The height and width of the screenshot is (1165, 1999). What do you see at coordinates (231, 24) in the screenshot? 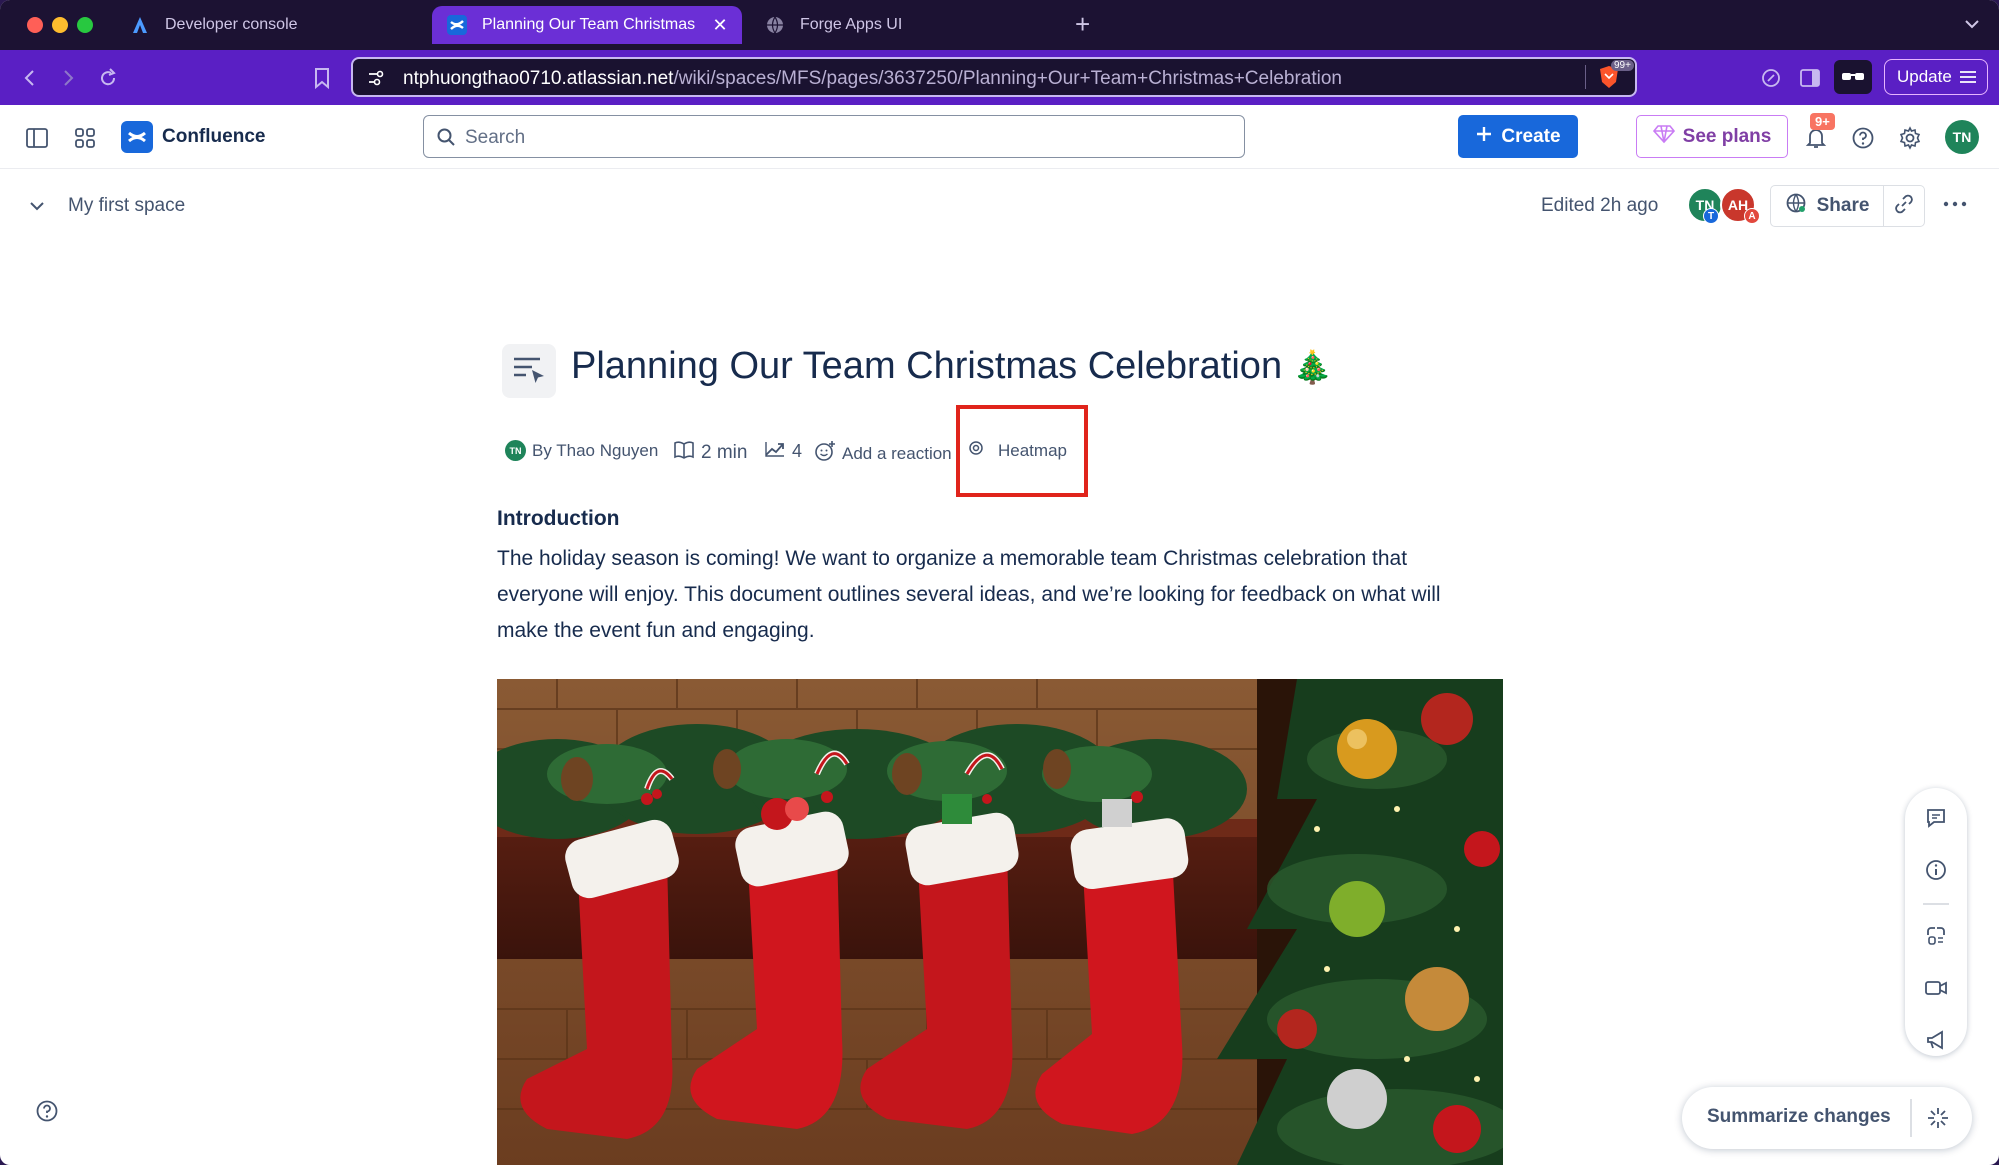
I see `tab-title: Developer console` at bounding box center [231, 24].